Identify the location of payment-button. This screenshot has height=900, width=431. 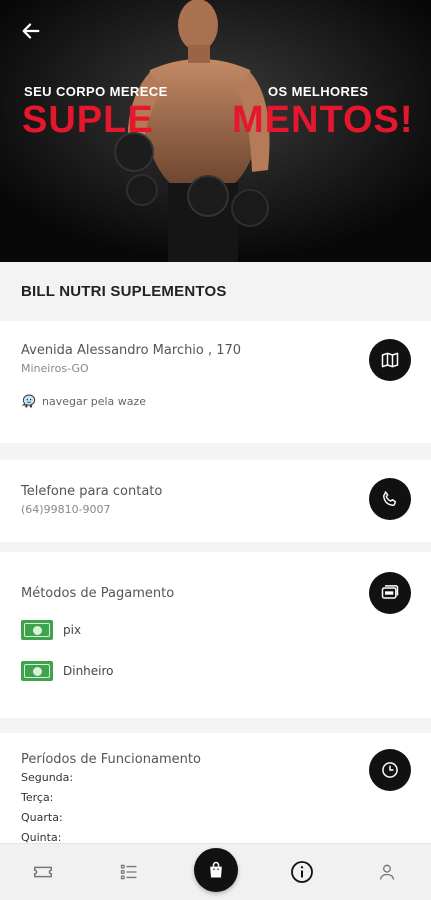
(390, 593).